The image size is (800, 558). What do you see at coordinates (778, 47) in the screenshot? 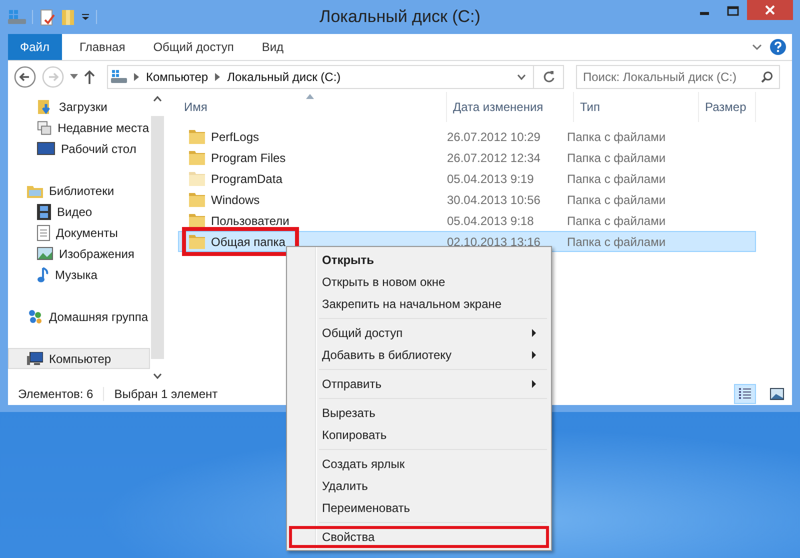
I see `help-icon` at bounding box center [778, 47].